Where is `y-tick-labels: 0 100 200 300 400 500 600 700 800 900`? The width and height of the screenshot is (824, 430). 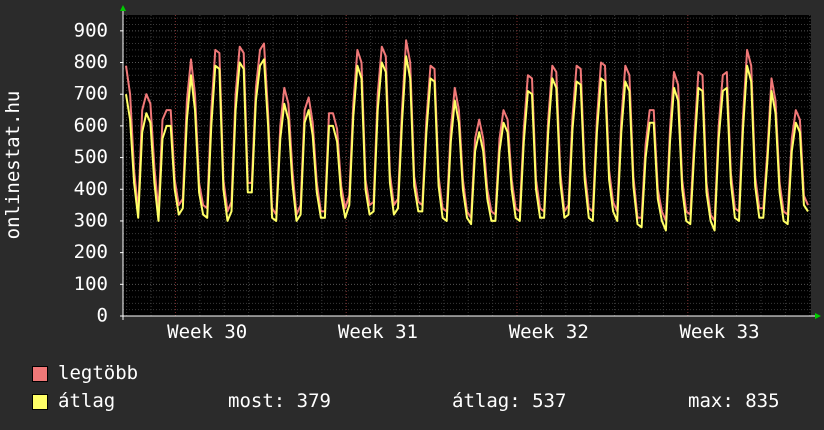 y-tick-labels: 0 100 200 300 400 500 600 700 800 900 is located at coordinates (91, 172).